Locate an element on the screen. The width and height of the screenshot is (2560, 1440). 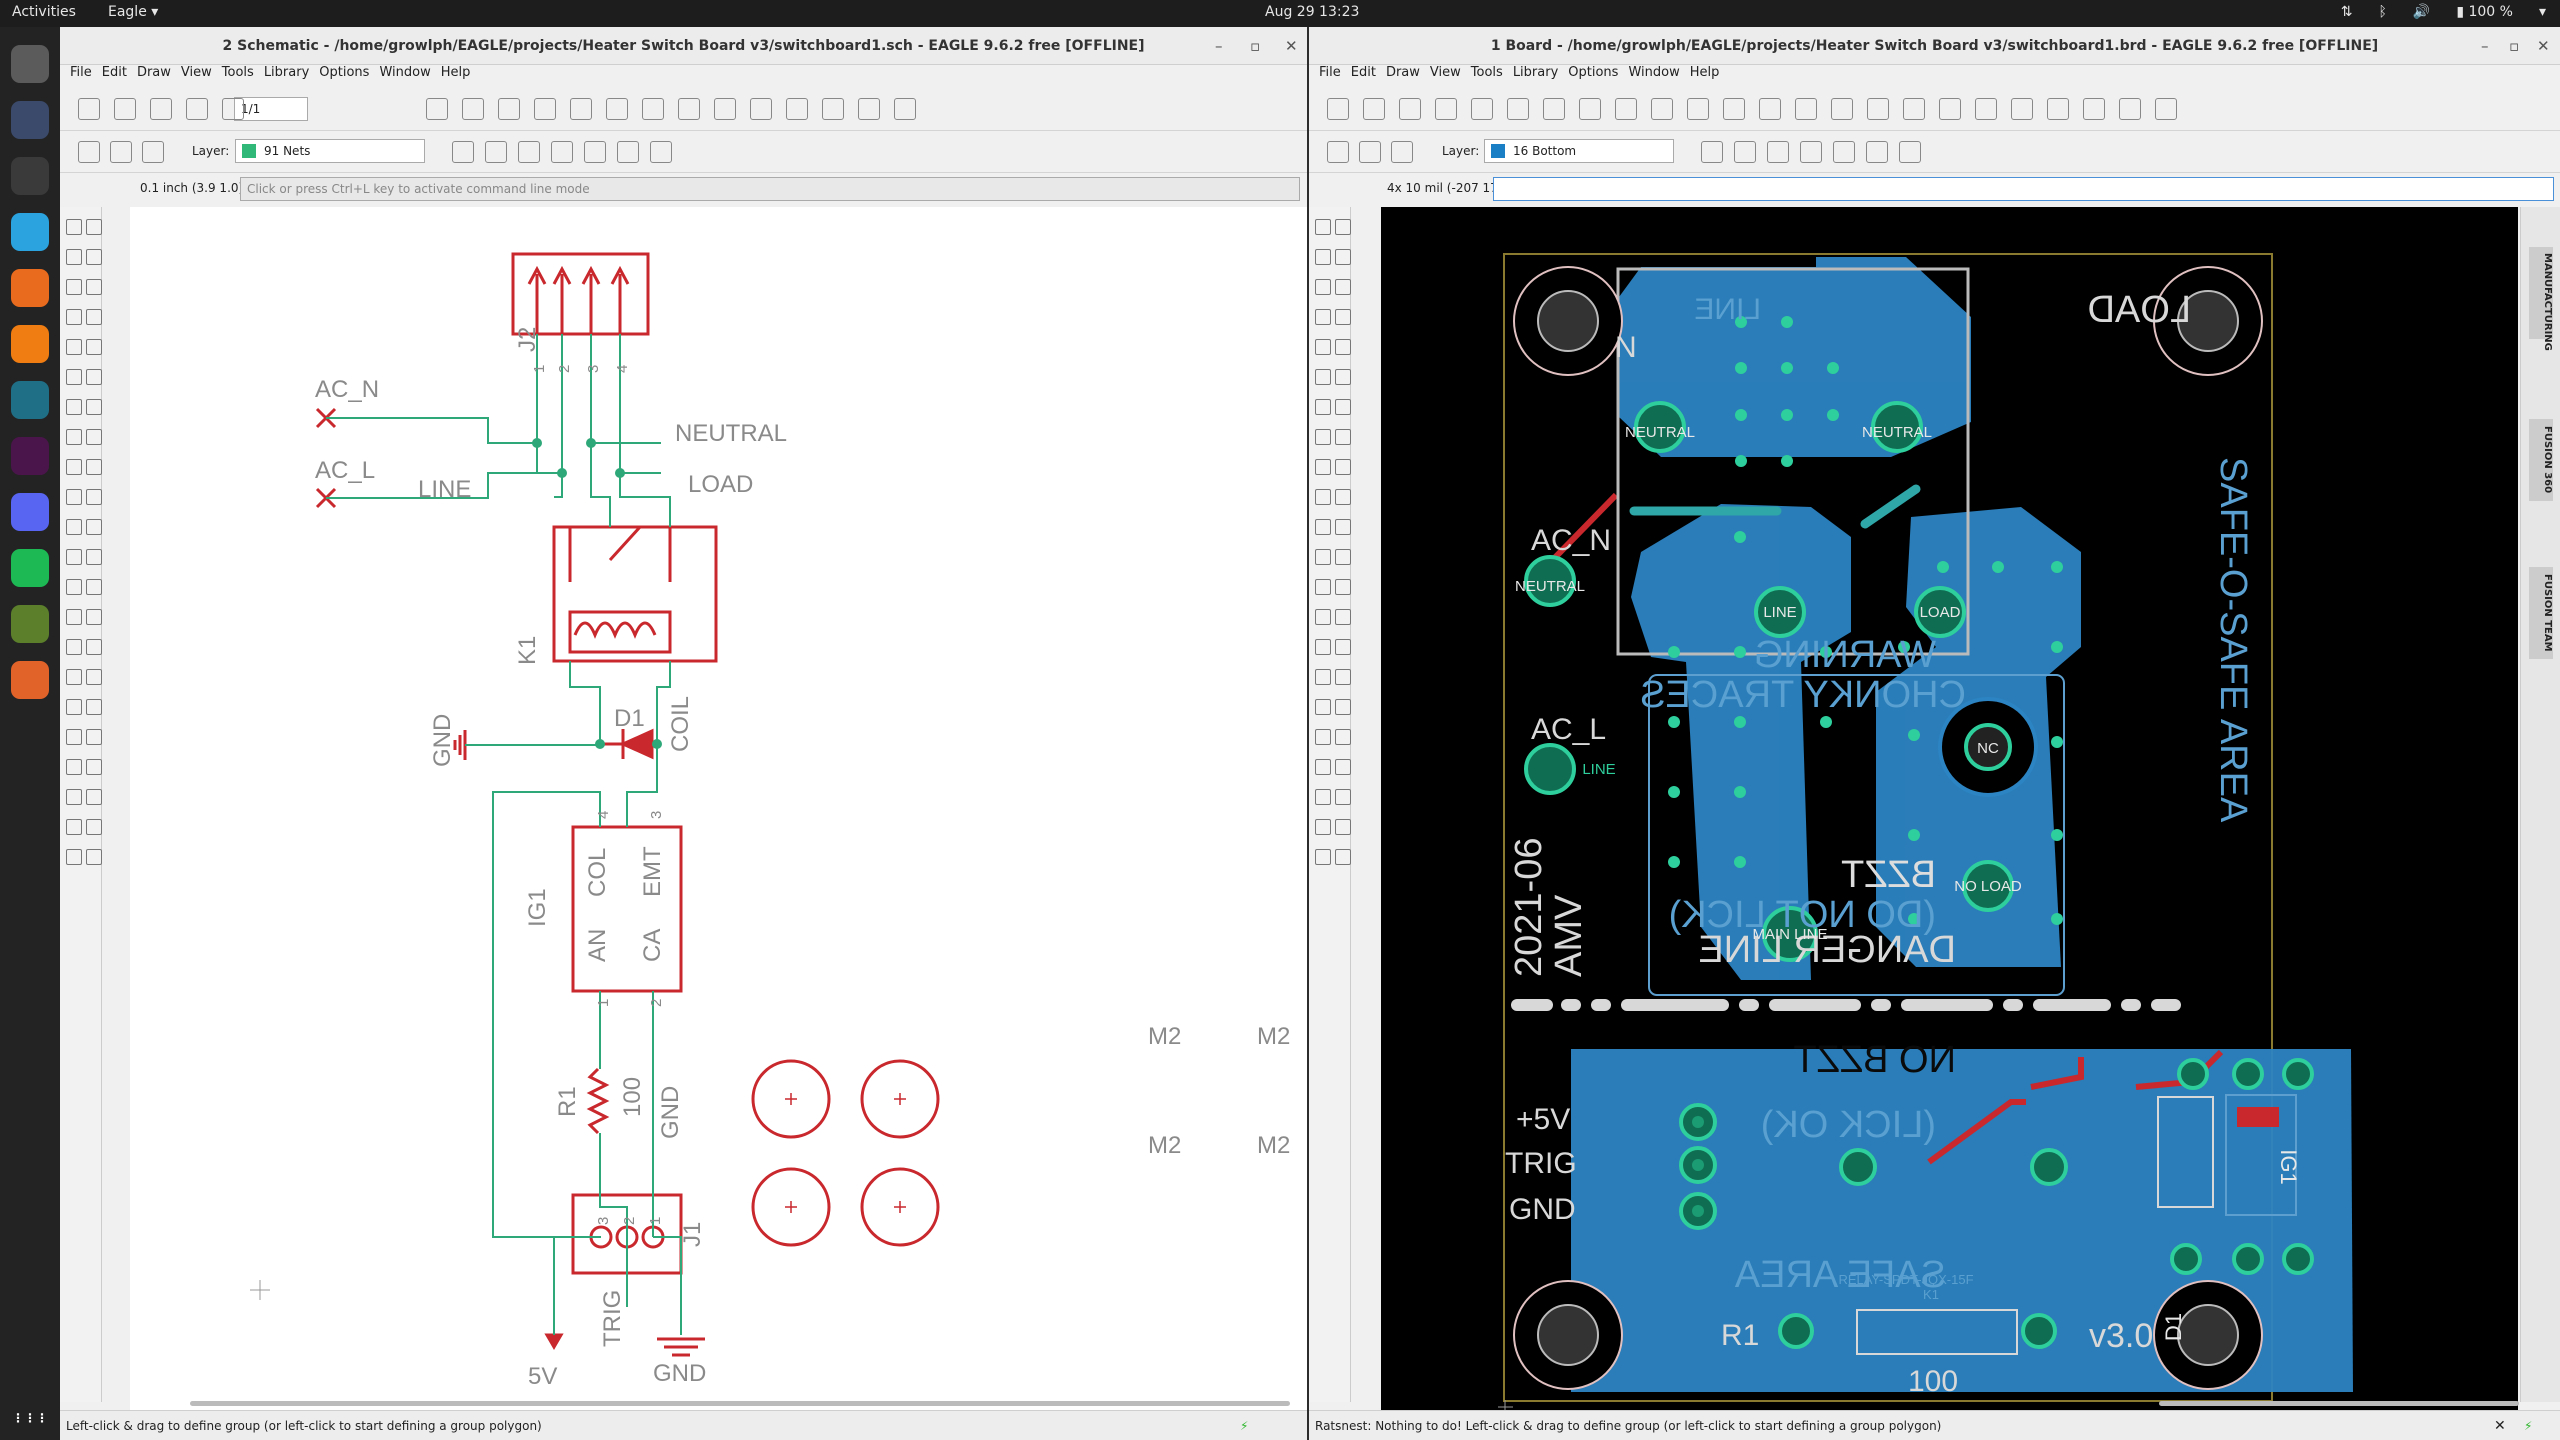
layer-select: 91 Nets is located at coordinates (330, 151).